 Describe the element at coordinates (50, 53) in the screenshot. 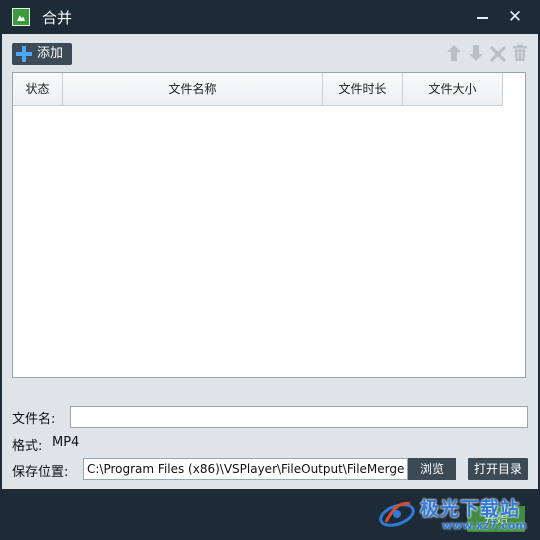

I see `add-button-label: 添加` at that location.